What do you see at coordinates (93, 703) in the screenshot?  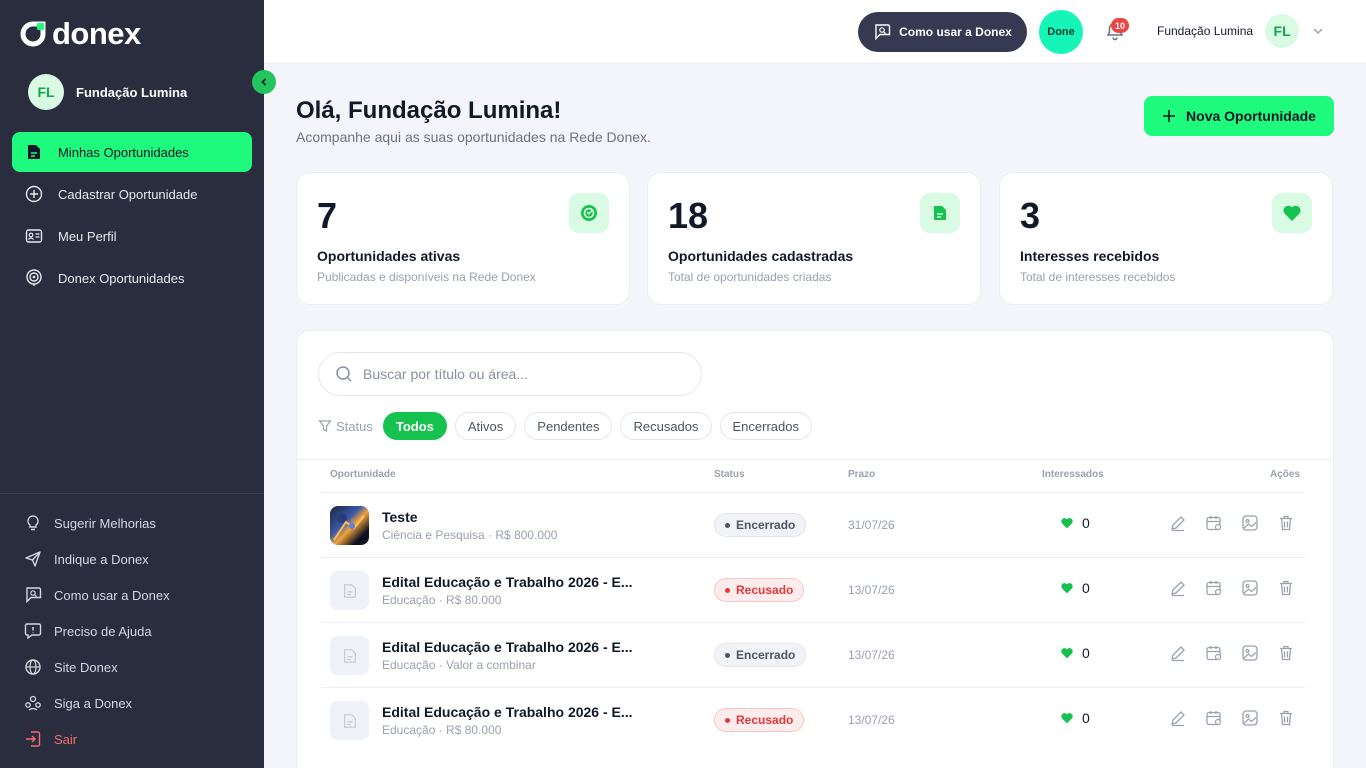 I see `sidebar-item-label: Siga a Donex` at bounding box center [93, 703].